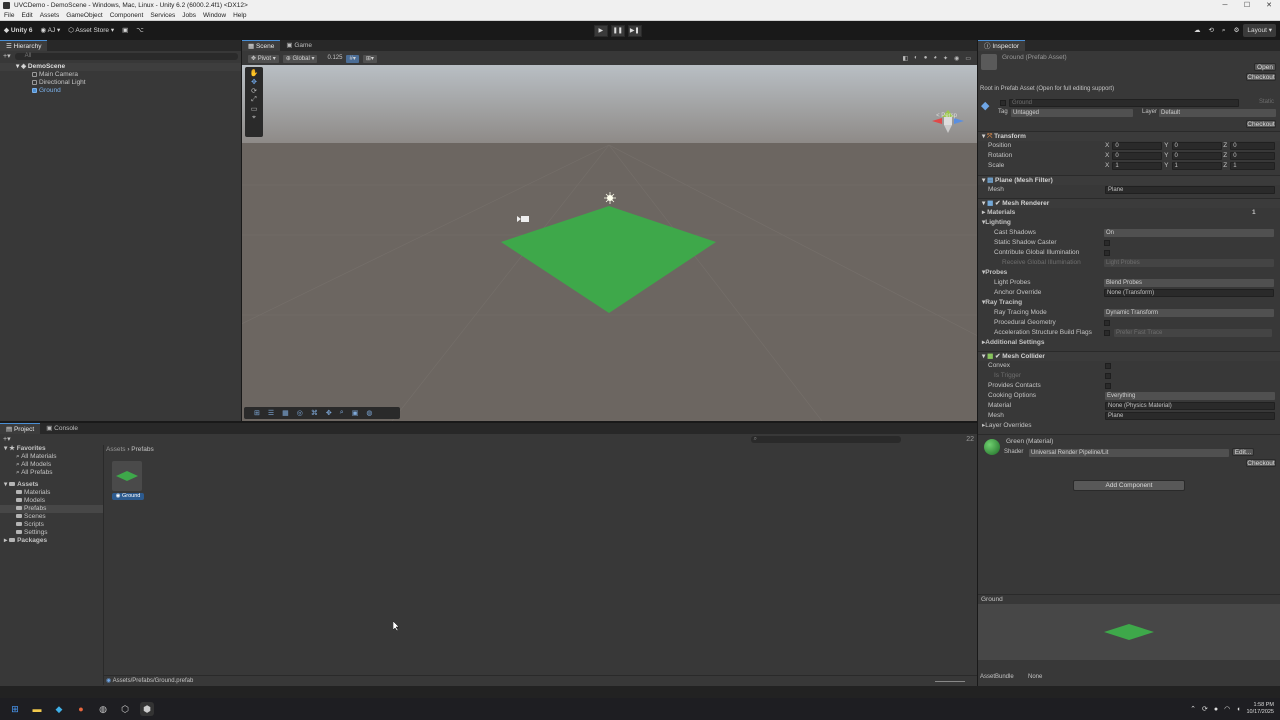 The height and width of the screenshot is (720, 1280). I want to click on cloud-icon: ☁, so click(1197, 30).